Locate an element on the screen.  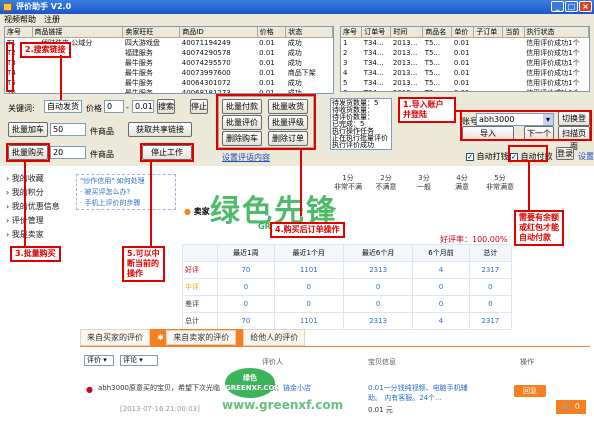
sidebar-item-reviews: › 评价管理 is located at coordinates (33, 221).